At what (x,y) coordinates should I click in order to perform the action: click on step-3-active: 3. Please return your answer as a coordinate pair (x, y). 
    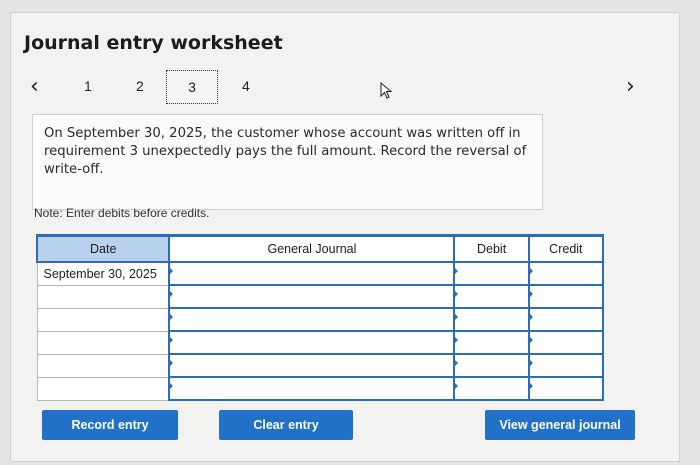
    Looking at the image, I should click on (192, 87).